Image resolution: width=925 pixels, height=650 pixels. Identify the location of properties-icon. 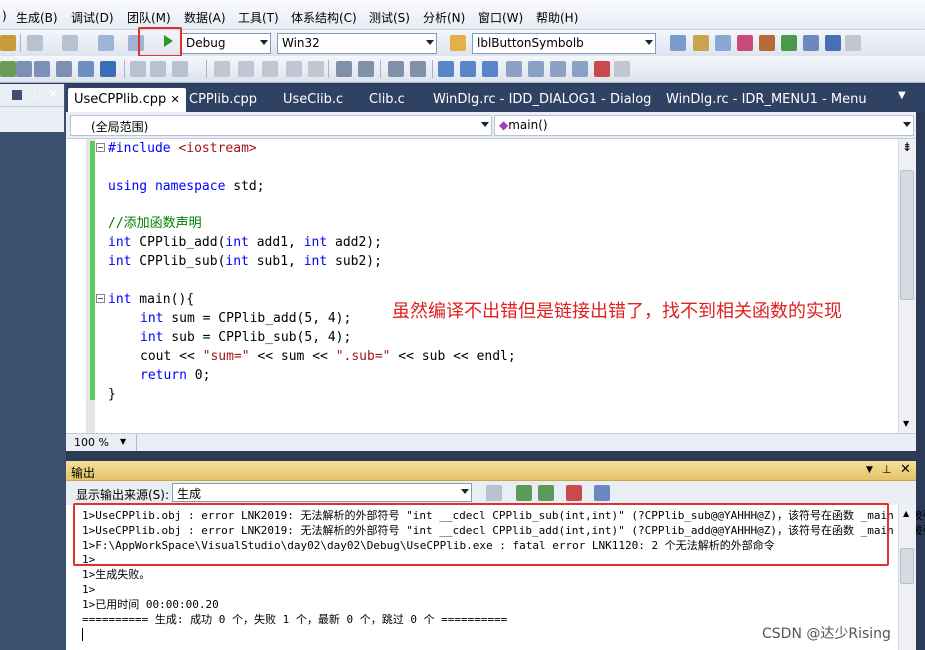
(701, 43).